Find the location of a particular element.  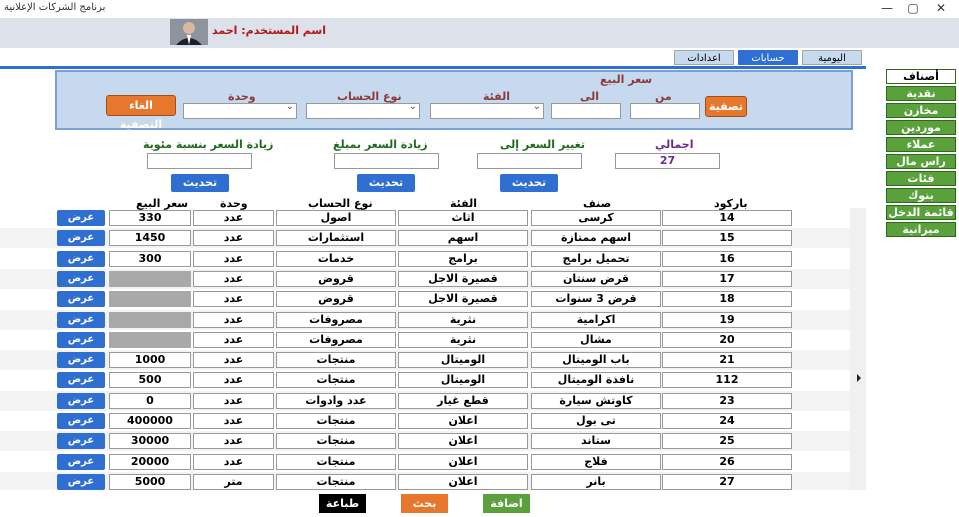

price-to-input is located at coordinates (586, 111).